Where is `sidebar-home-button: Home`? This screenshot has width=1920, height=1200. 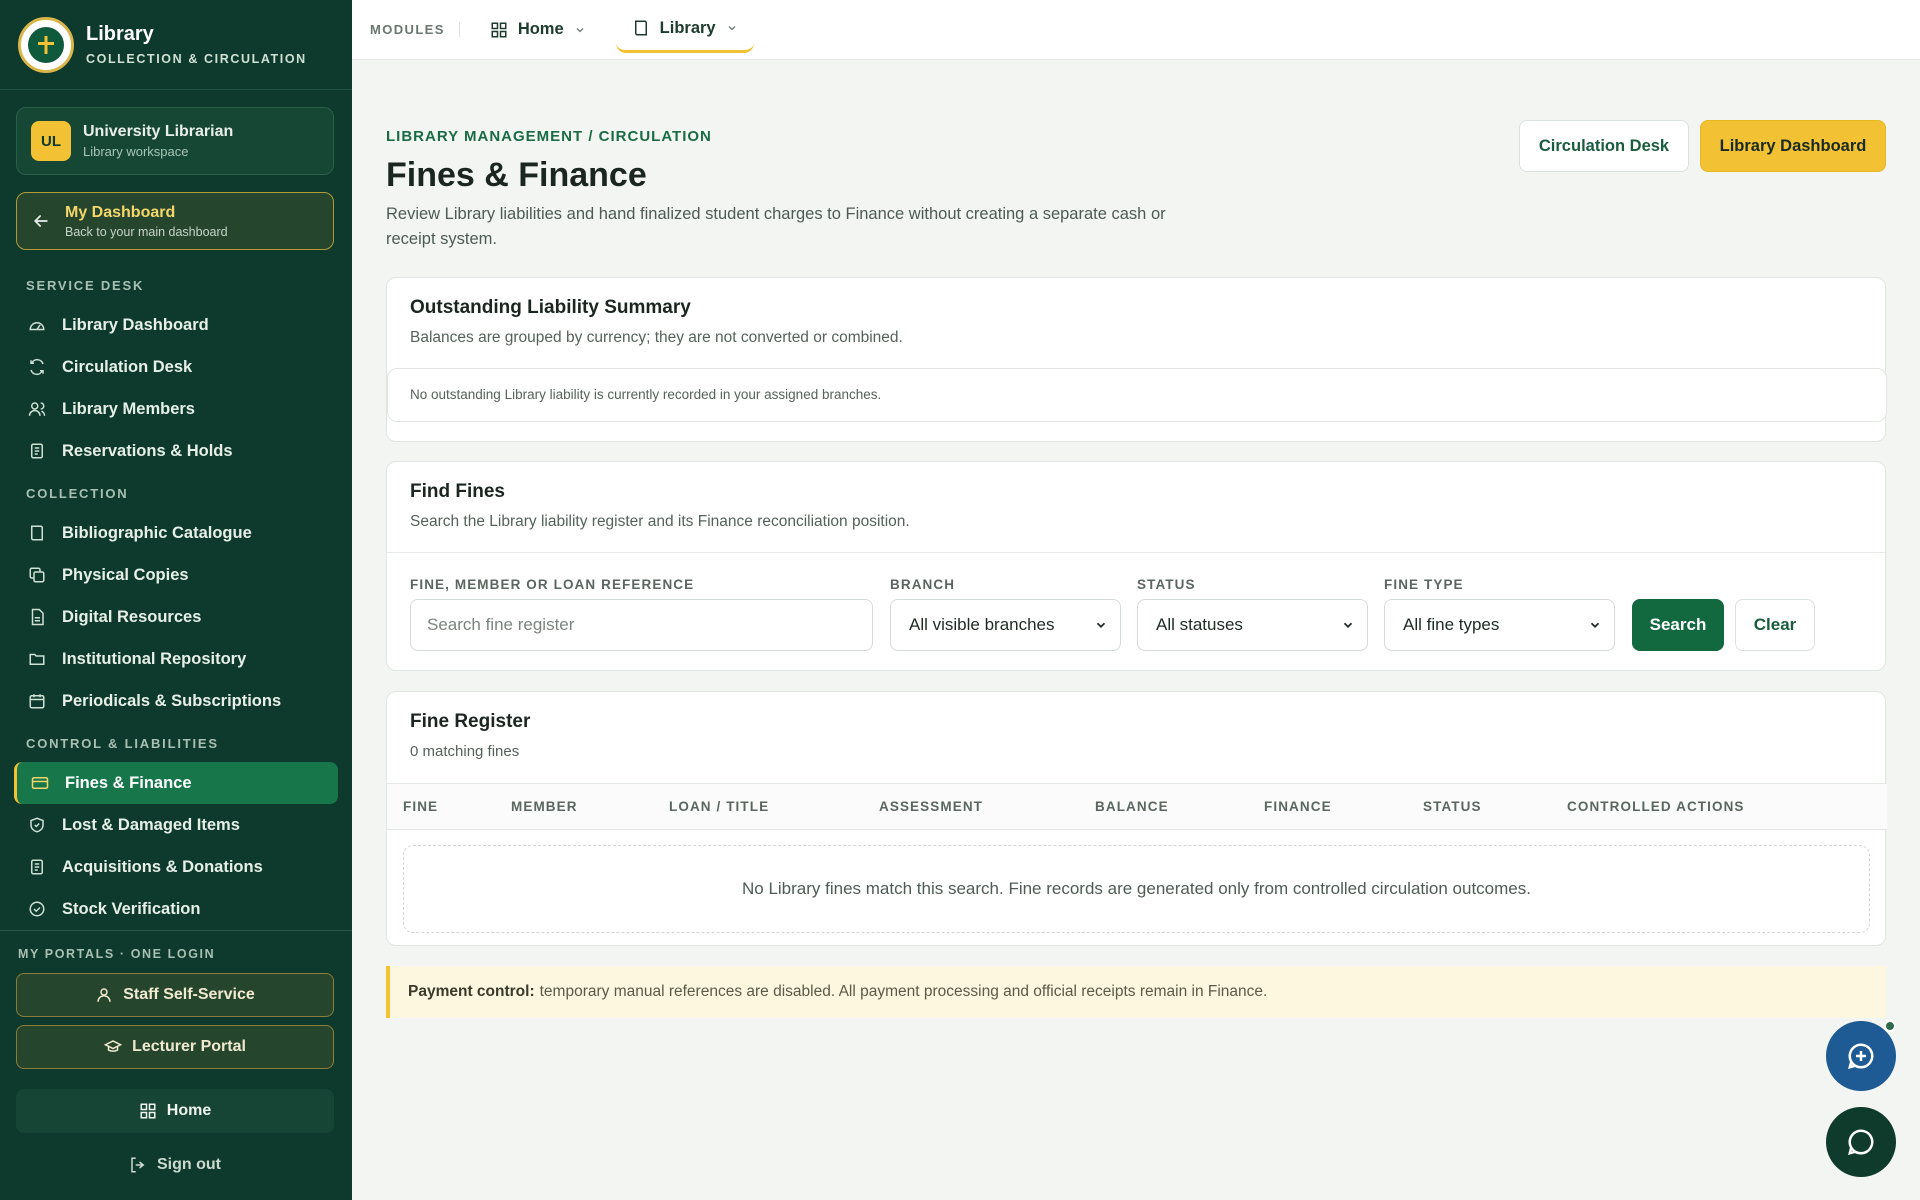 sidebar-home-button: Home is located at coordinates (175, 1111).